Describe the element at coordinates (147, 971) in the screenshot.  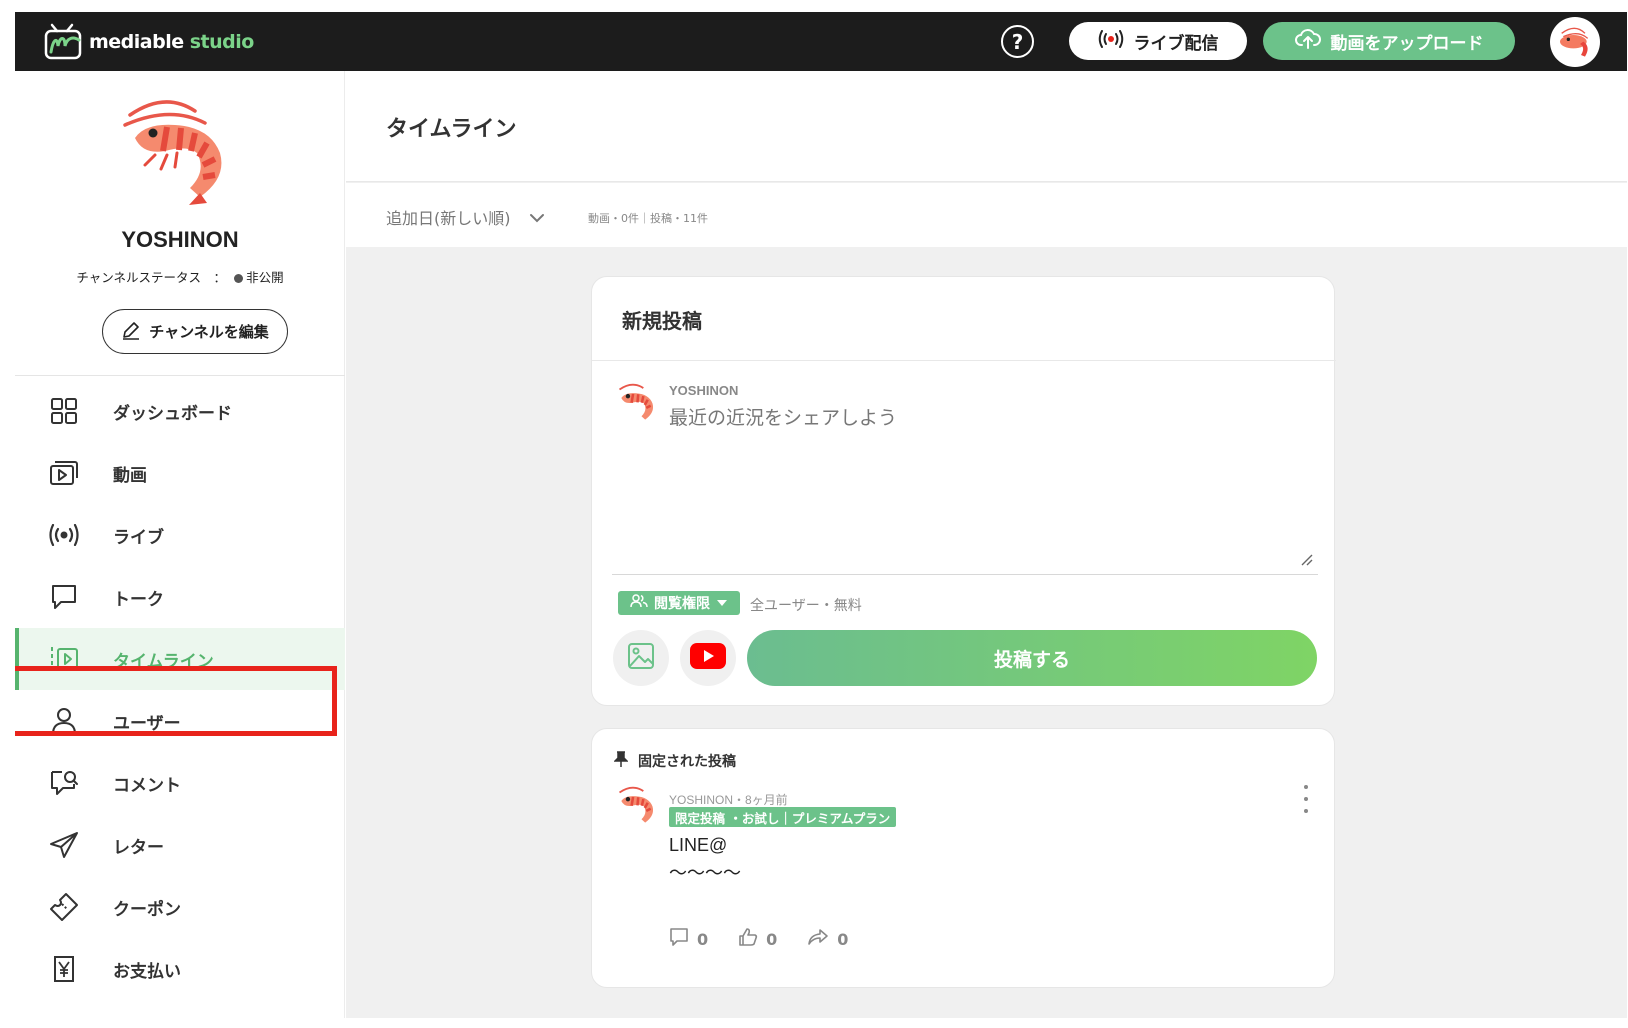
I see `sidebar-item-label: お支払い` at that location.